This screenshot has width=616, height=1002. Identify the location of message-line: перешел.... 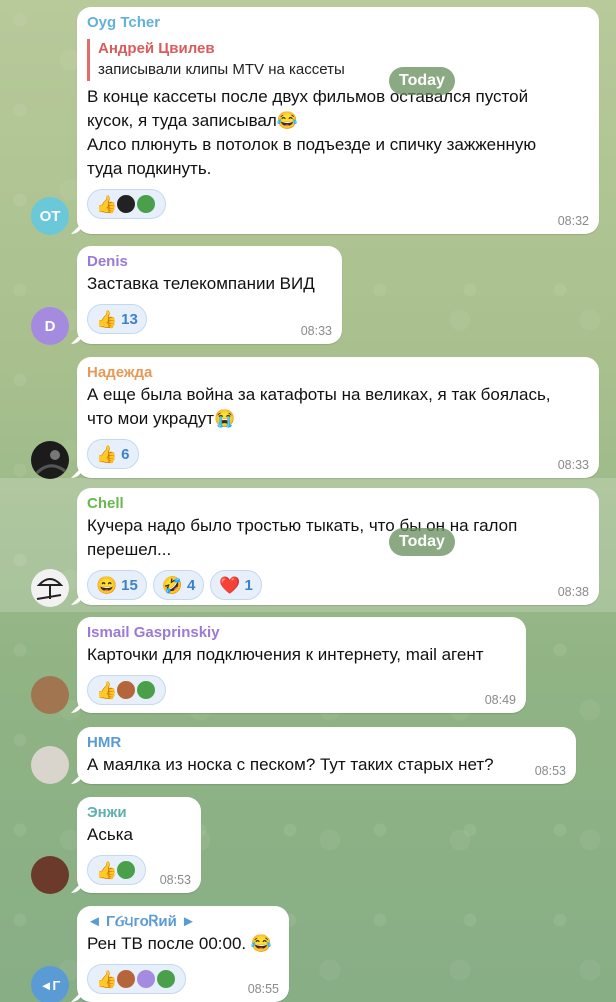
(129, 549).